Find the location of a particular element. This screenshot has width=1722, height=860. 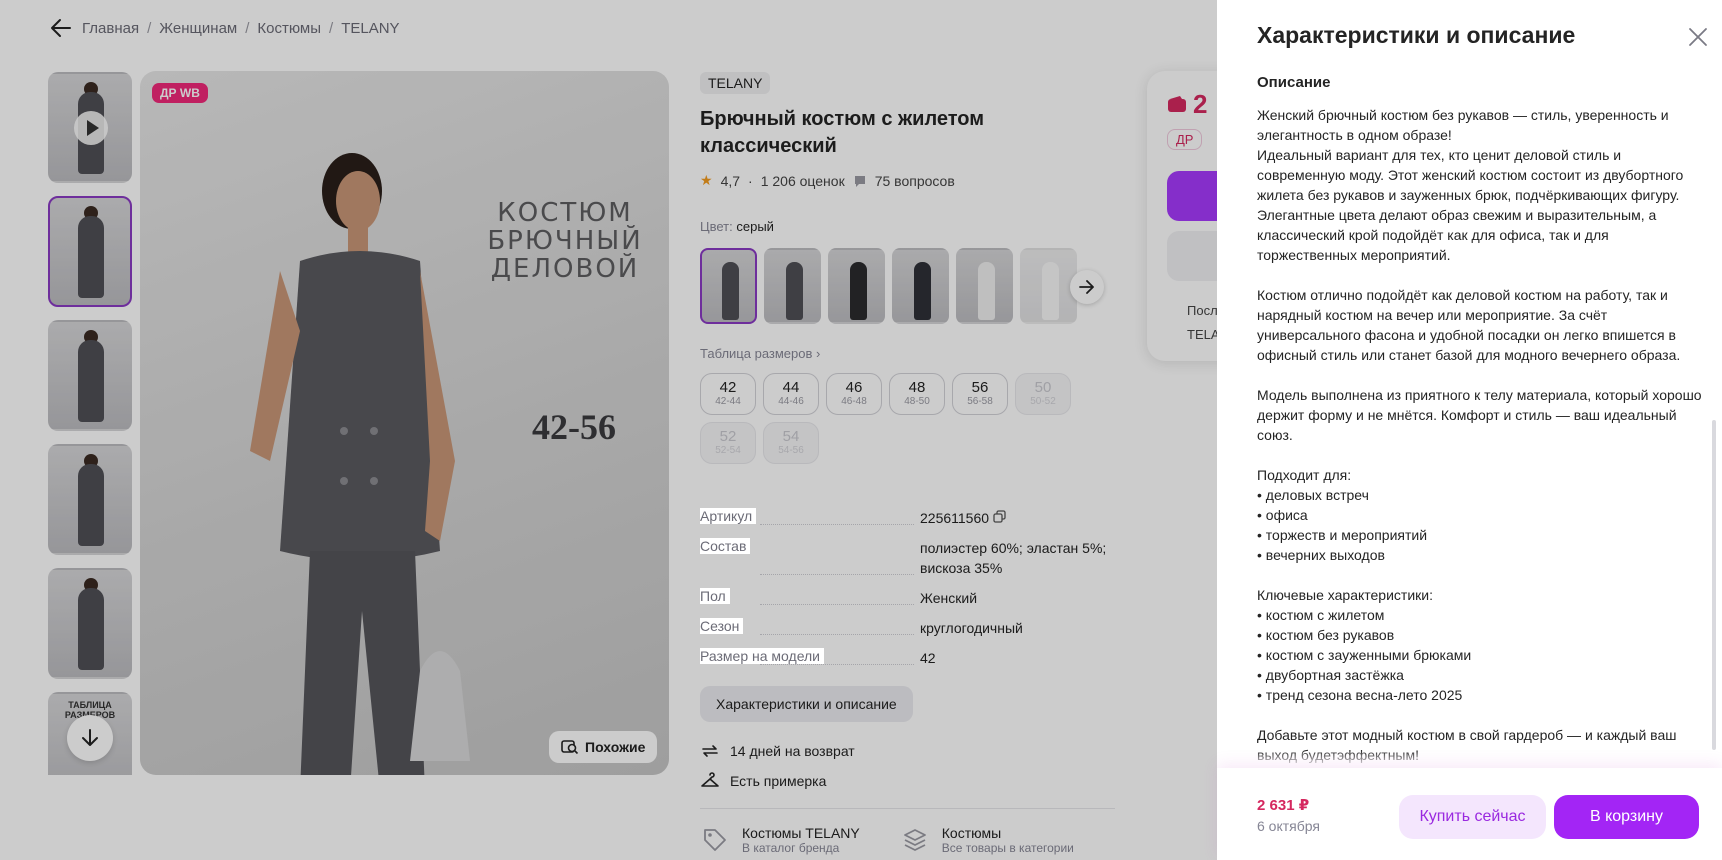

spec-key-text: Пол is located at coordinates (715, 596).